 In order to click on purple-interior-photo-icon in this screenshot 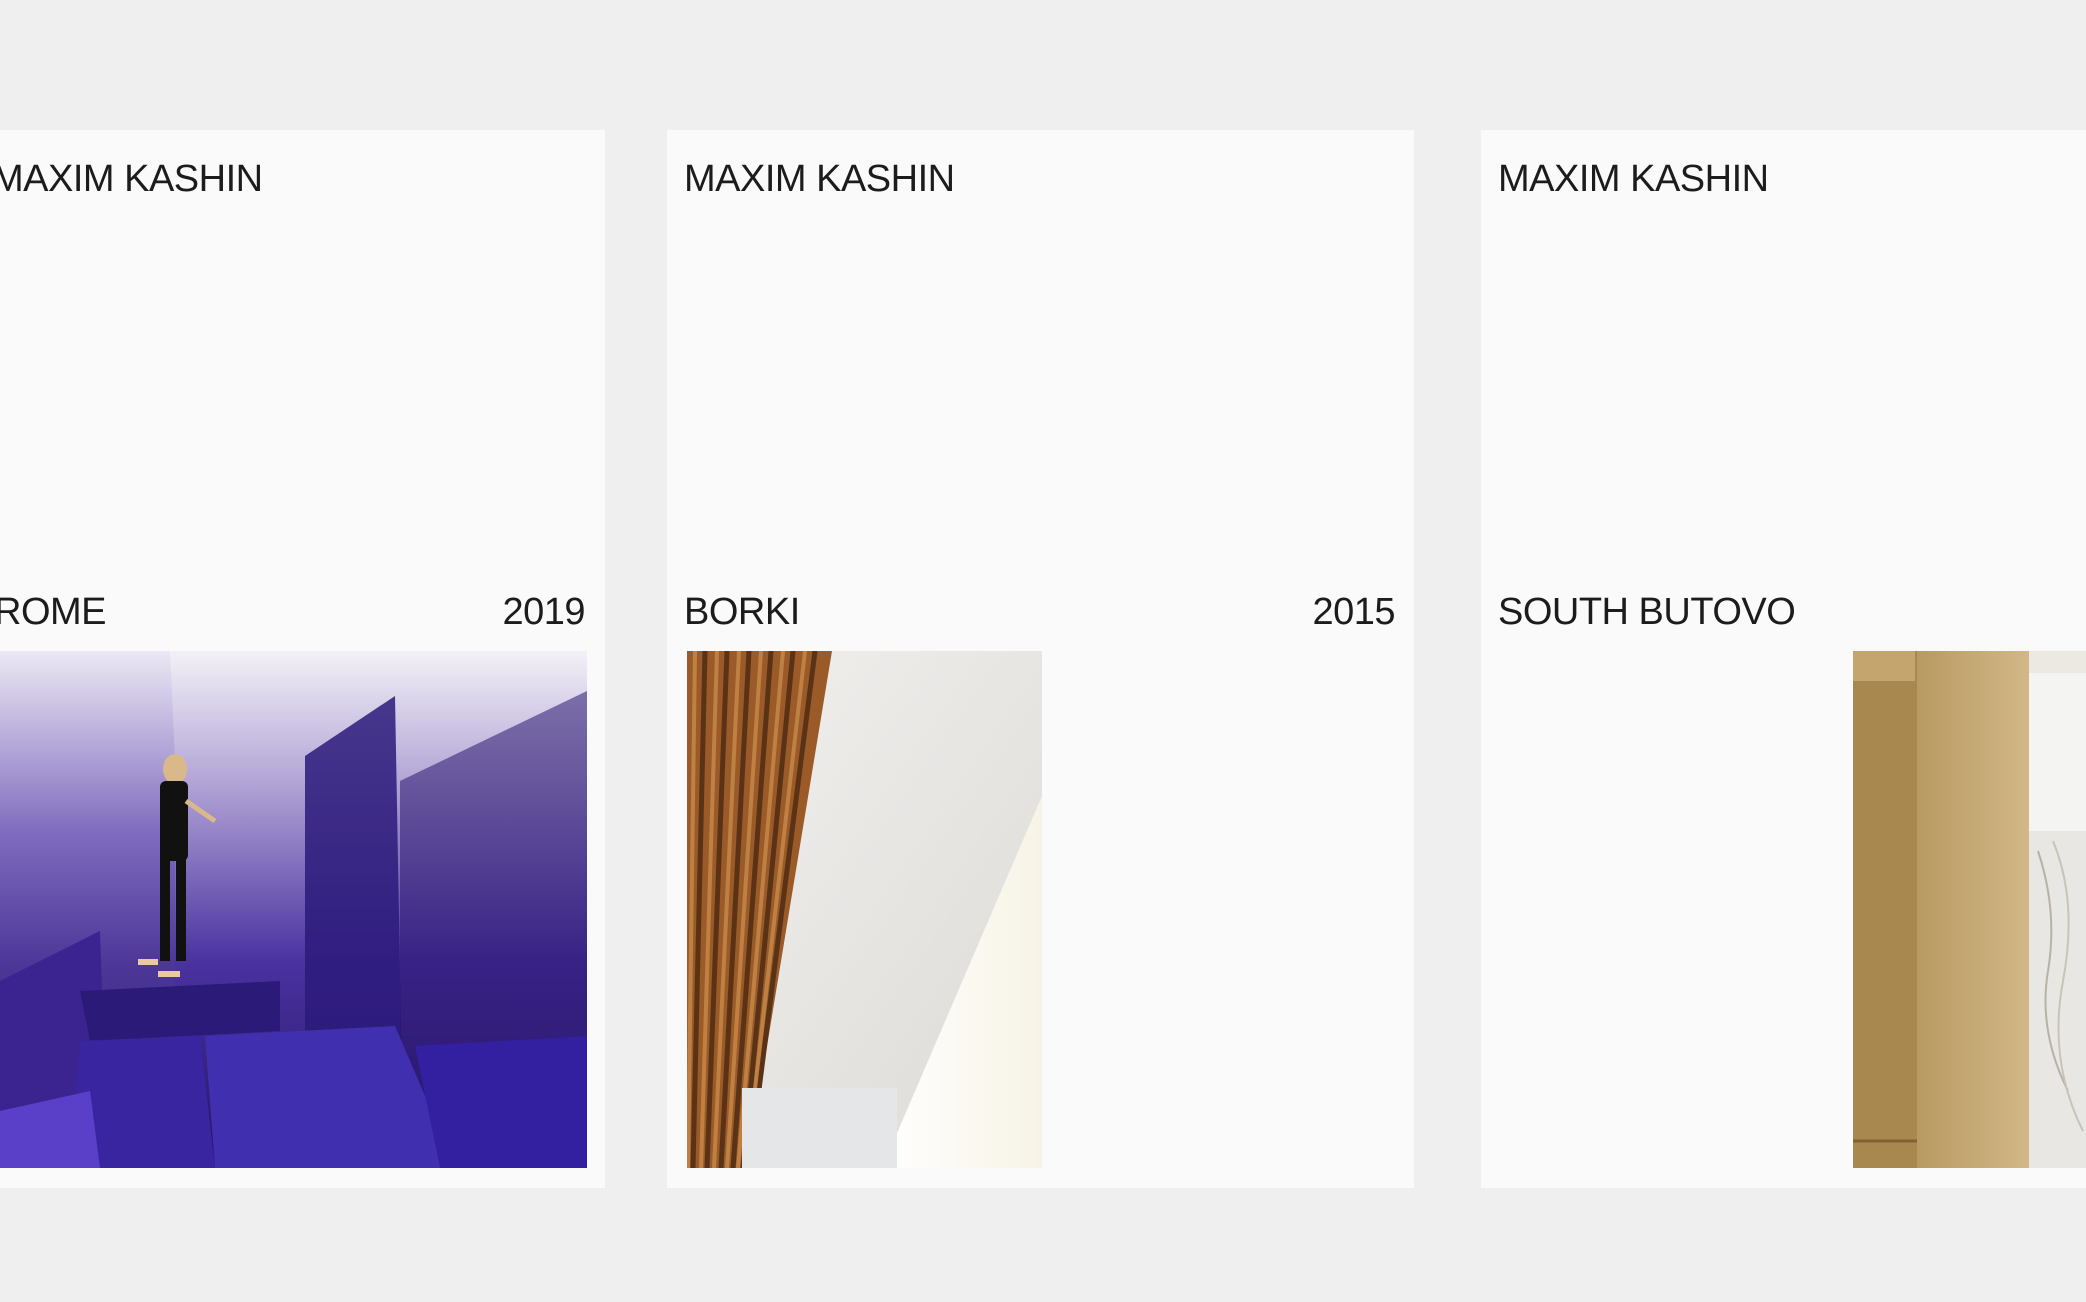, I will do `click(293, 909)`.